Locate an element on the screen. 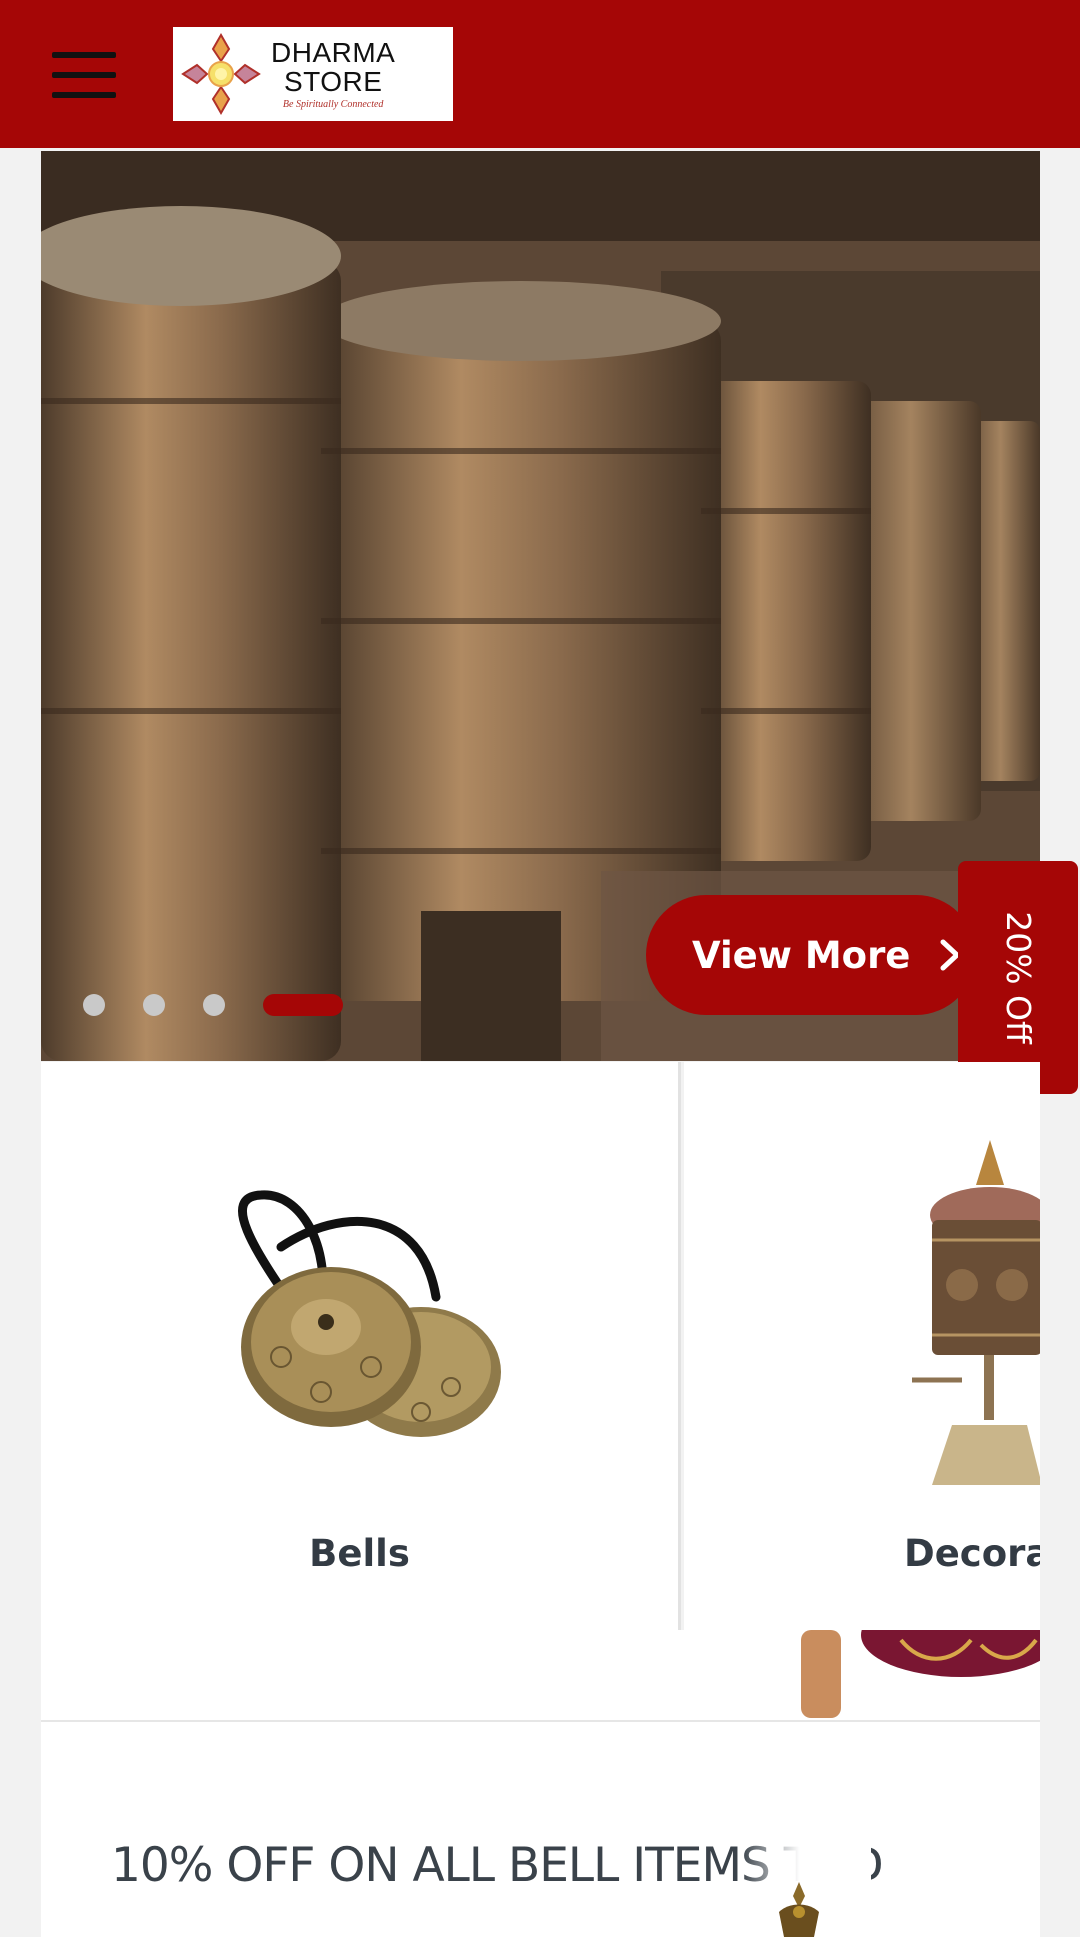 The image size is (1080, 1937). category-card-decoration: Decorat is located at coordinates (862, 1346).